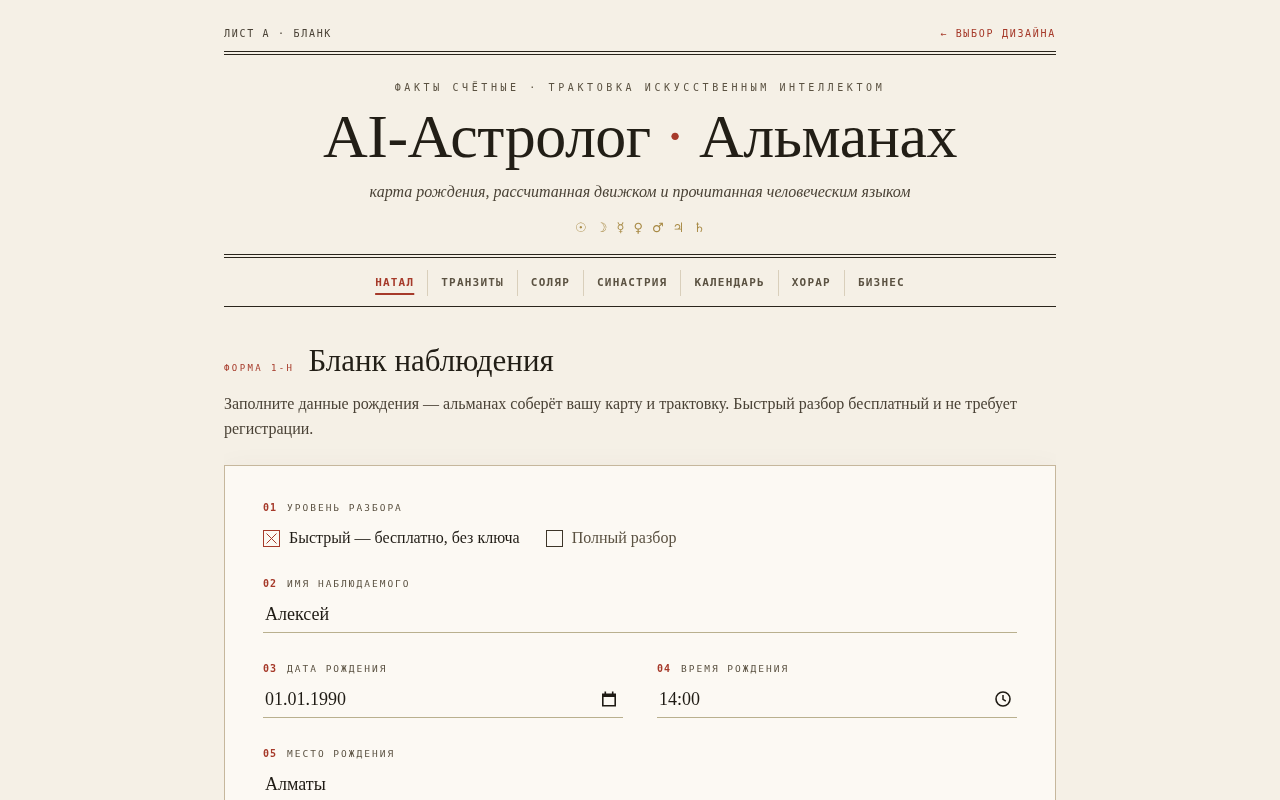 The image size is (1280, 800). Describe the element at coordinates (345, 508) in the screenshot. I see `field-label: УРОВЕНЬ РАЗБОРА` at that location.